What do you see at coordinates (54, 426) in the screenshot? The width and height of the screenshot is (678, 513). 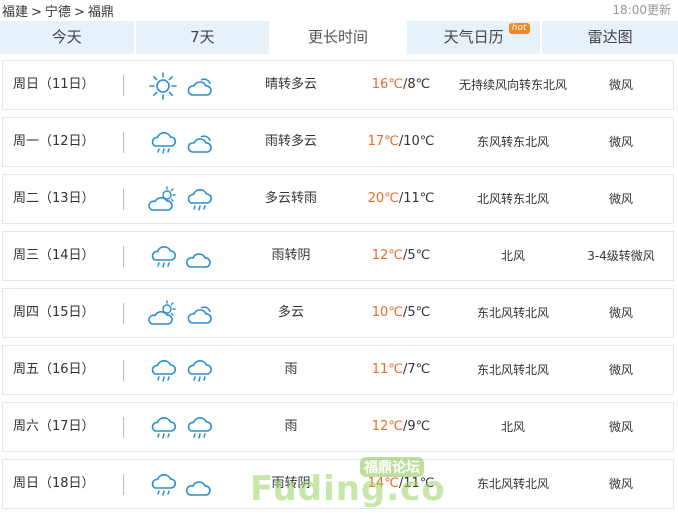 I see `day-label: 周六（17日）` at bounding box center [54, 426].